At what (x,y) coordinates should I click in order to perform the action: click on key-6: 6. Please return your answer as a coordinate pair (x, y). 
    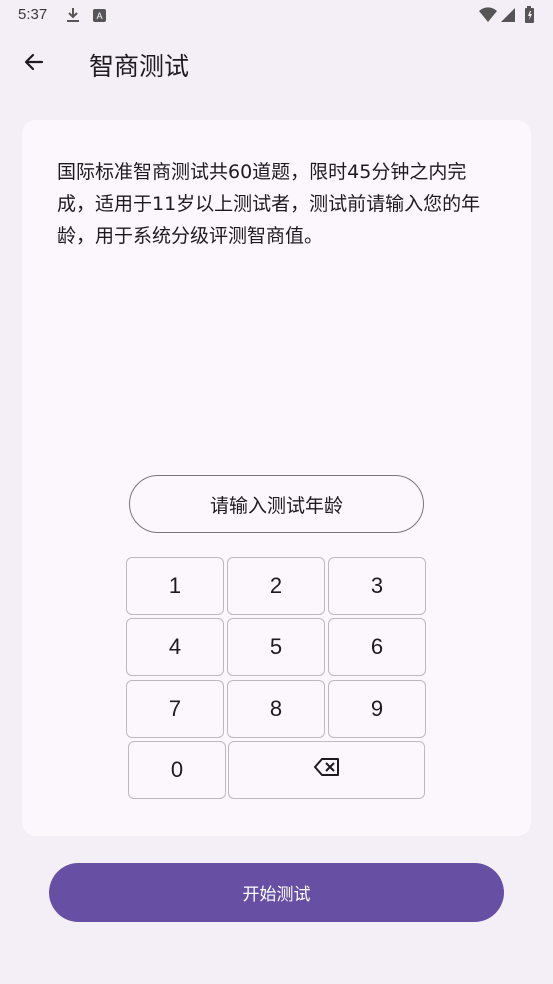
    Looking at the image, I should click on (377, 647).